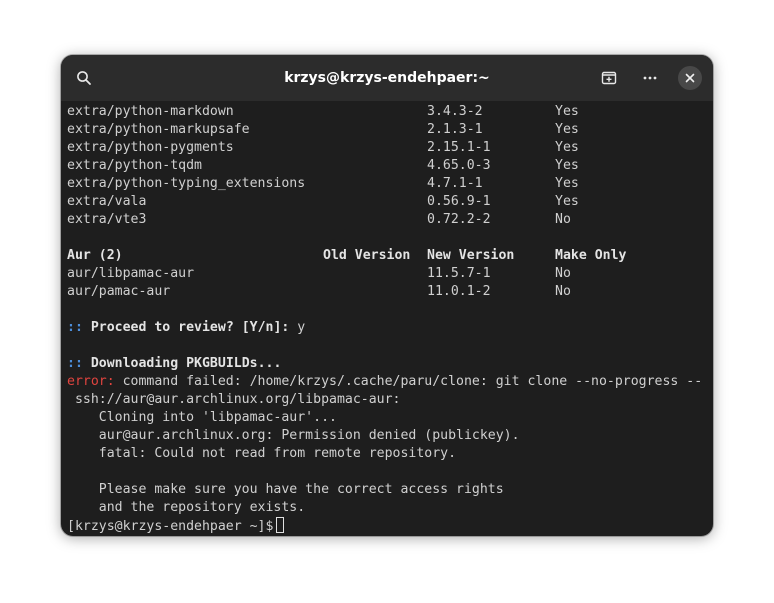 Image resolution: width=774 pixels, height=603 pixels. Describe the element at coordinates (319, 274) in the screenshot. I see `aur-package-row: aur/libpamac-aur 11.5.7-1 No` at that location.